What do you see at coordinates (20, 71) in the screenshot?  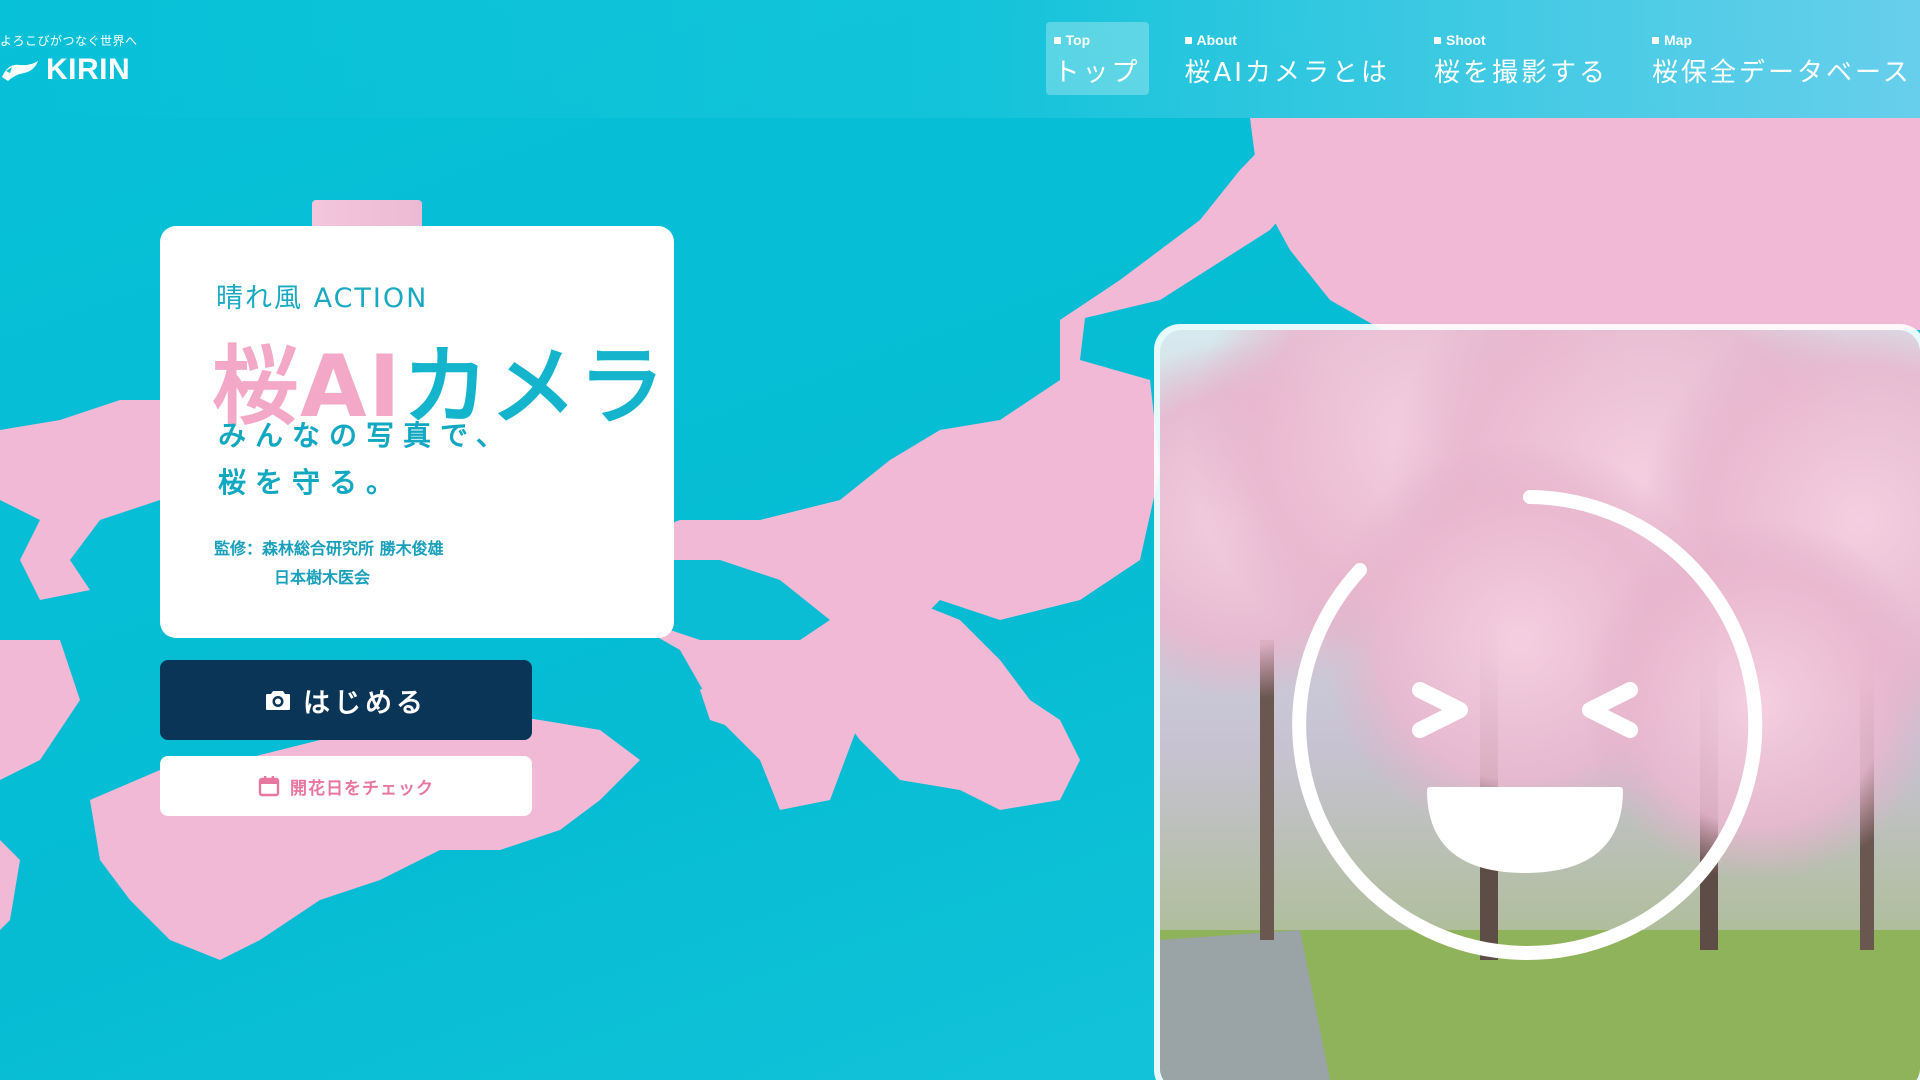 I see `kirin-logo-icon` at bounding box center [20, 71].